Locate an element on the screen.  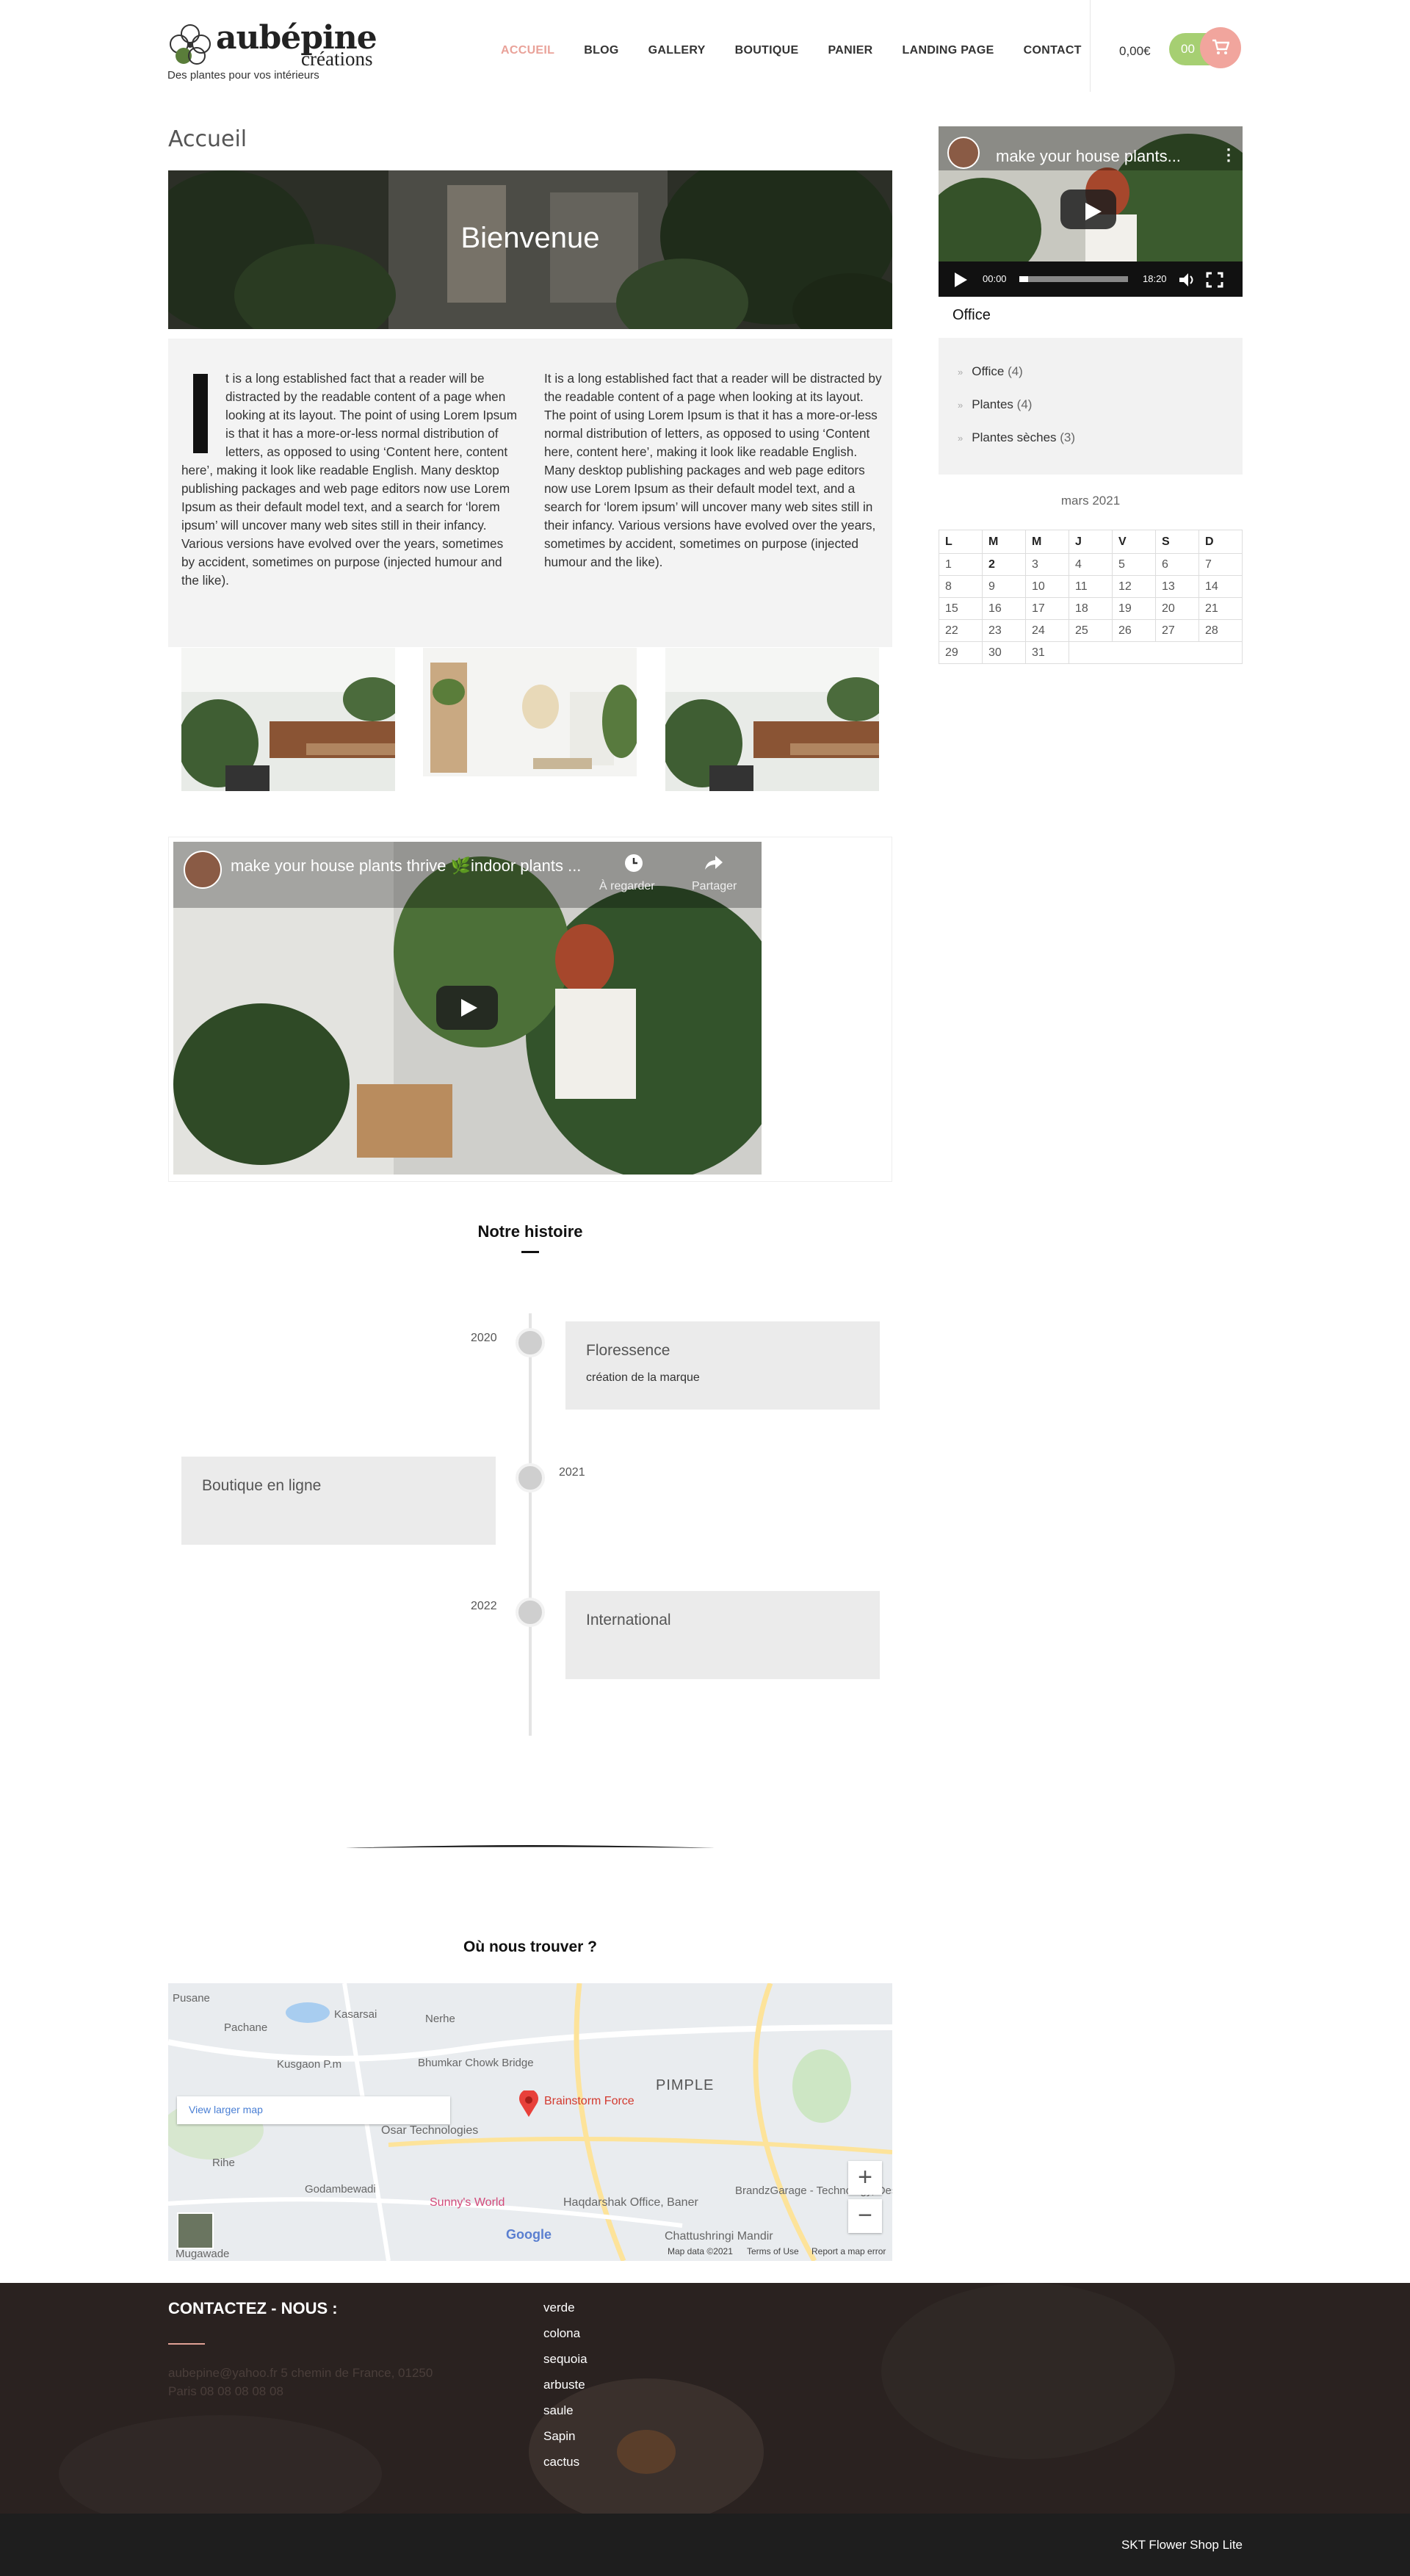
calendar-day: 22 is located at coordinates (961, 630).